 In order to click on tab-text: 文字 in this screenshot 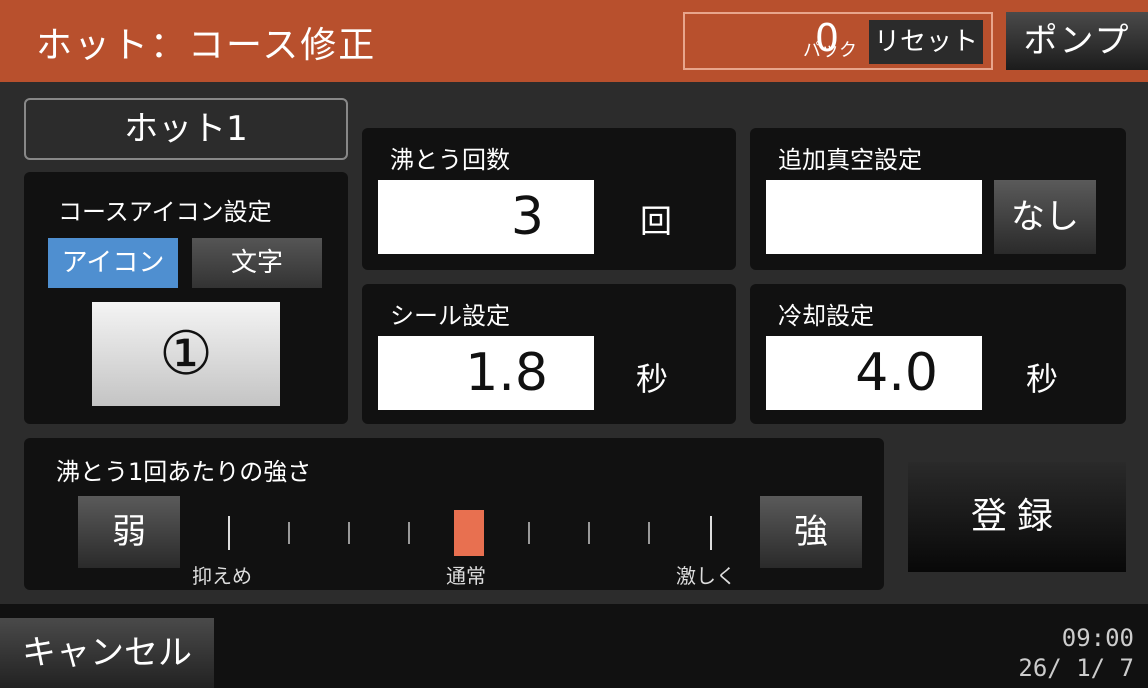, I will do `click(257, 263)`.